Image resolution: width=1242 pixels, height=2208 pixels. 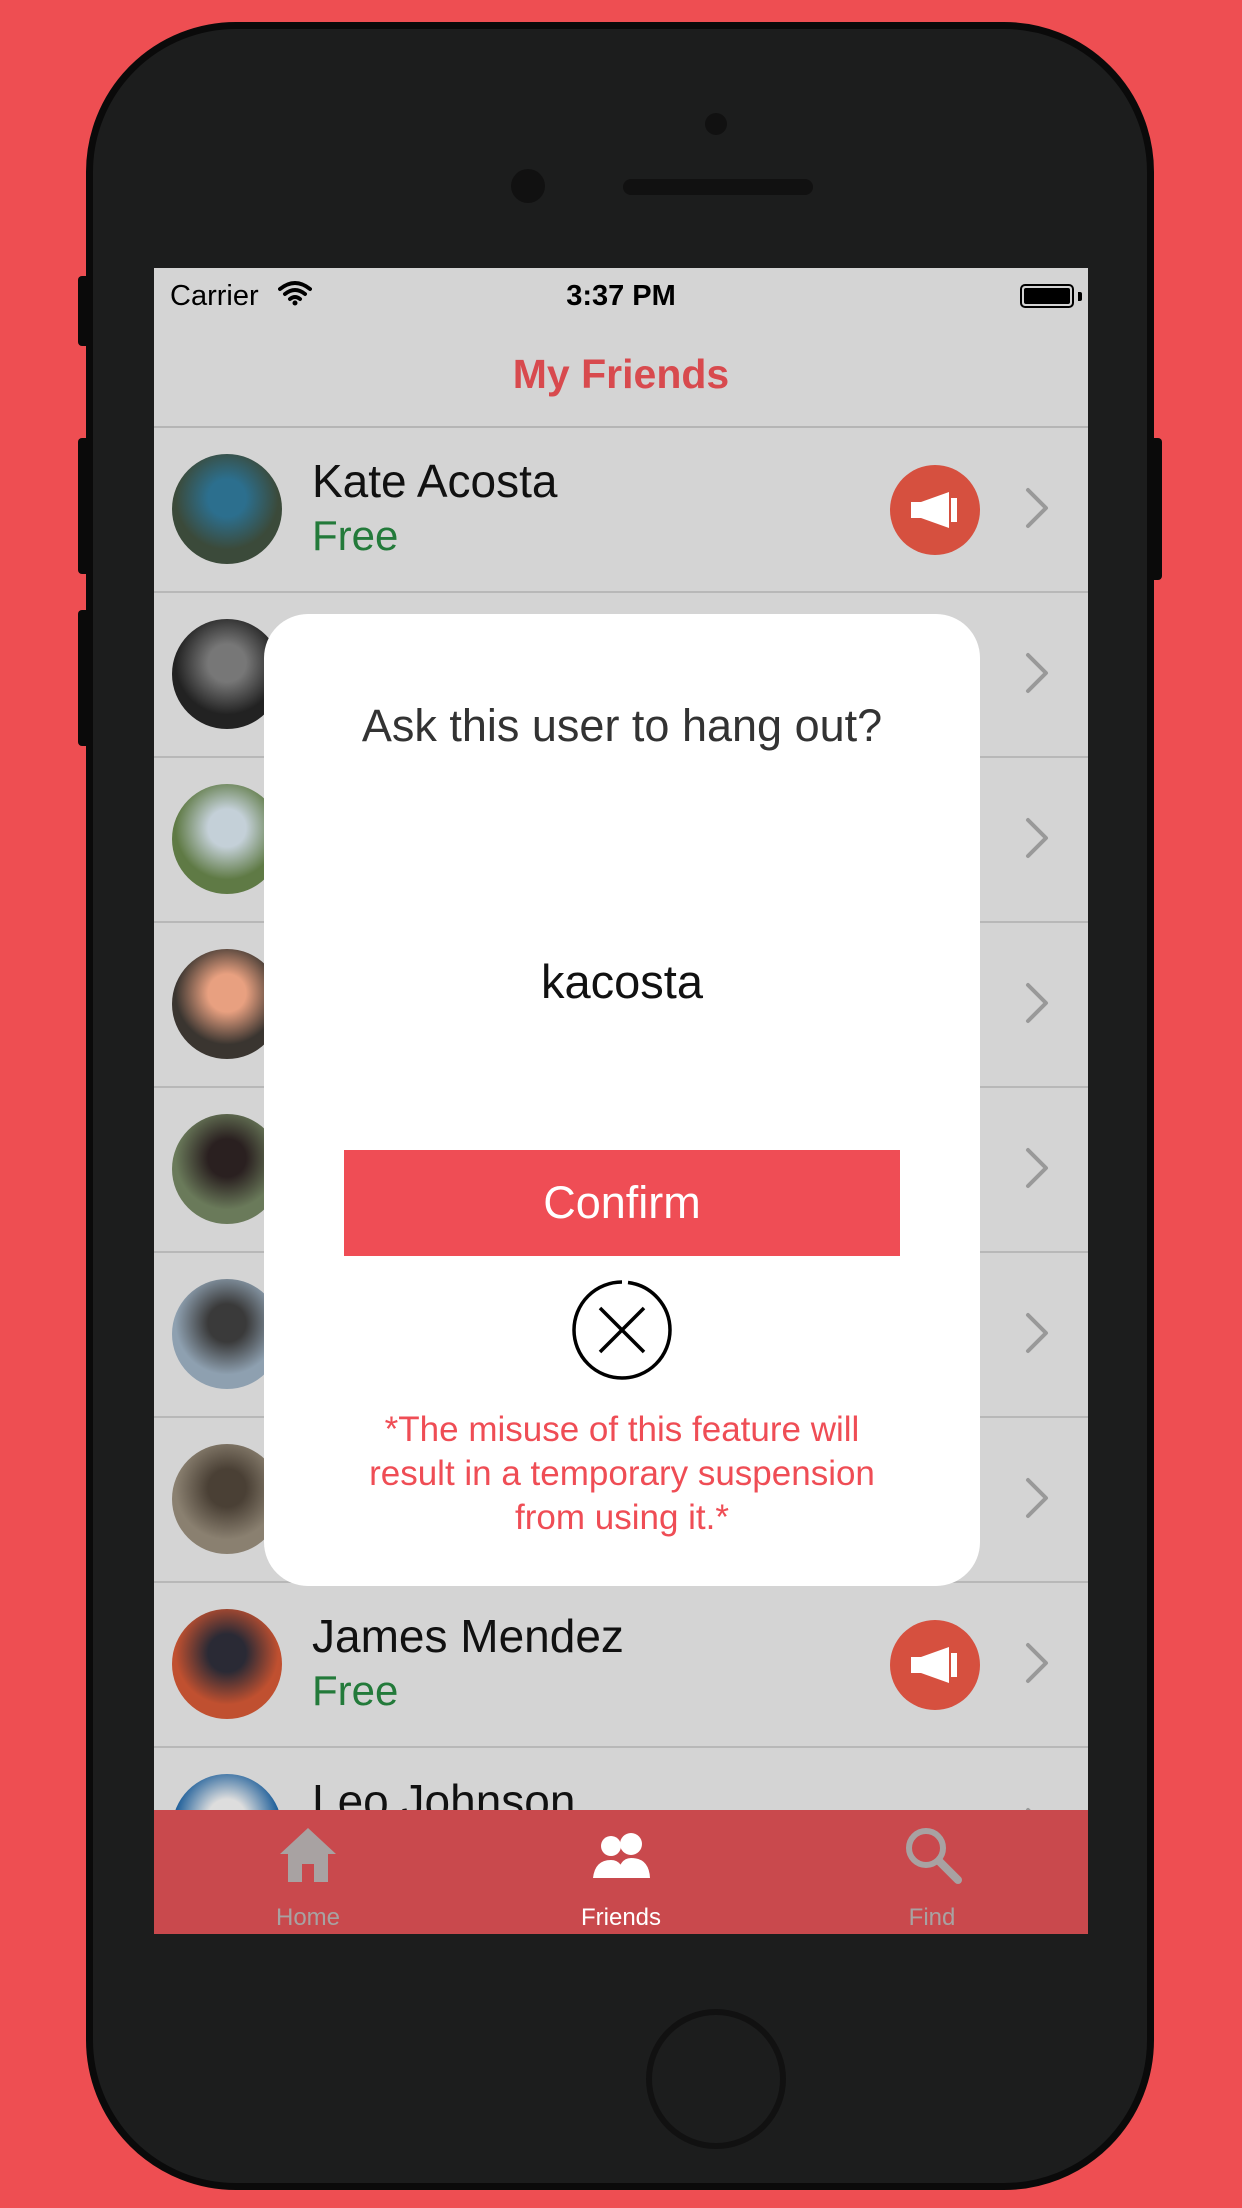 I want to click on power-button, so click(x=1156, y=509).